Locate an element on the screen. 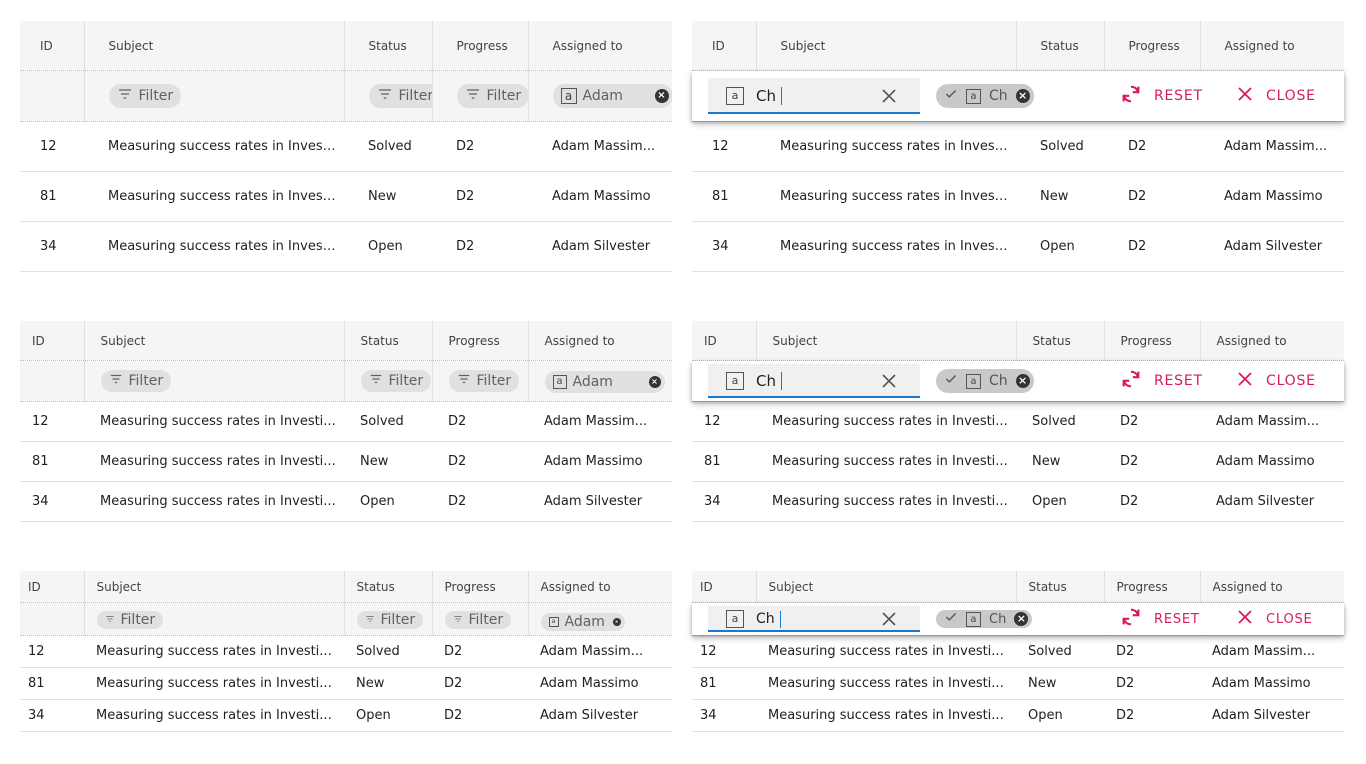  close-icon is located at coordinates (1245, 96).